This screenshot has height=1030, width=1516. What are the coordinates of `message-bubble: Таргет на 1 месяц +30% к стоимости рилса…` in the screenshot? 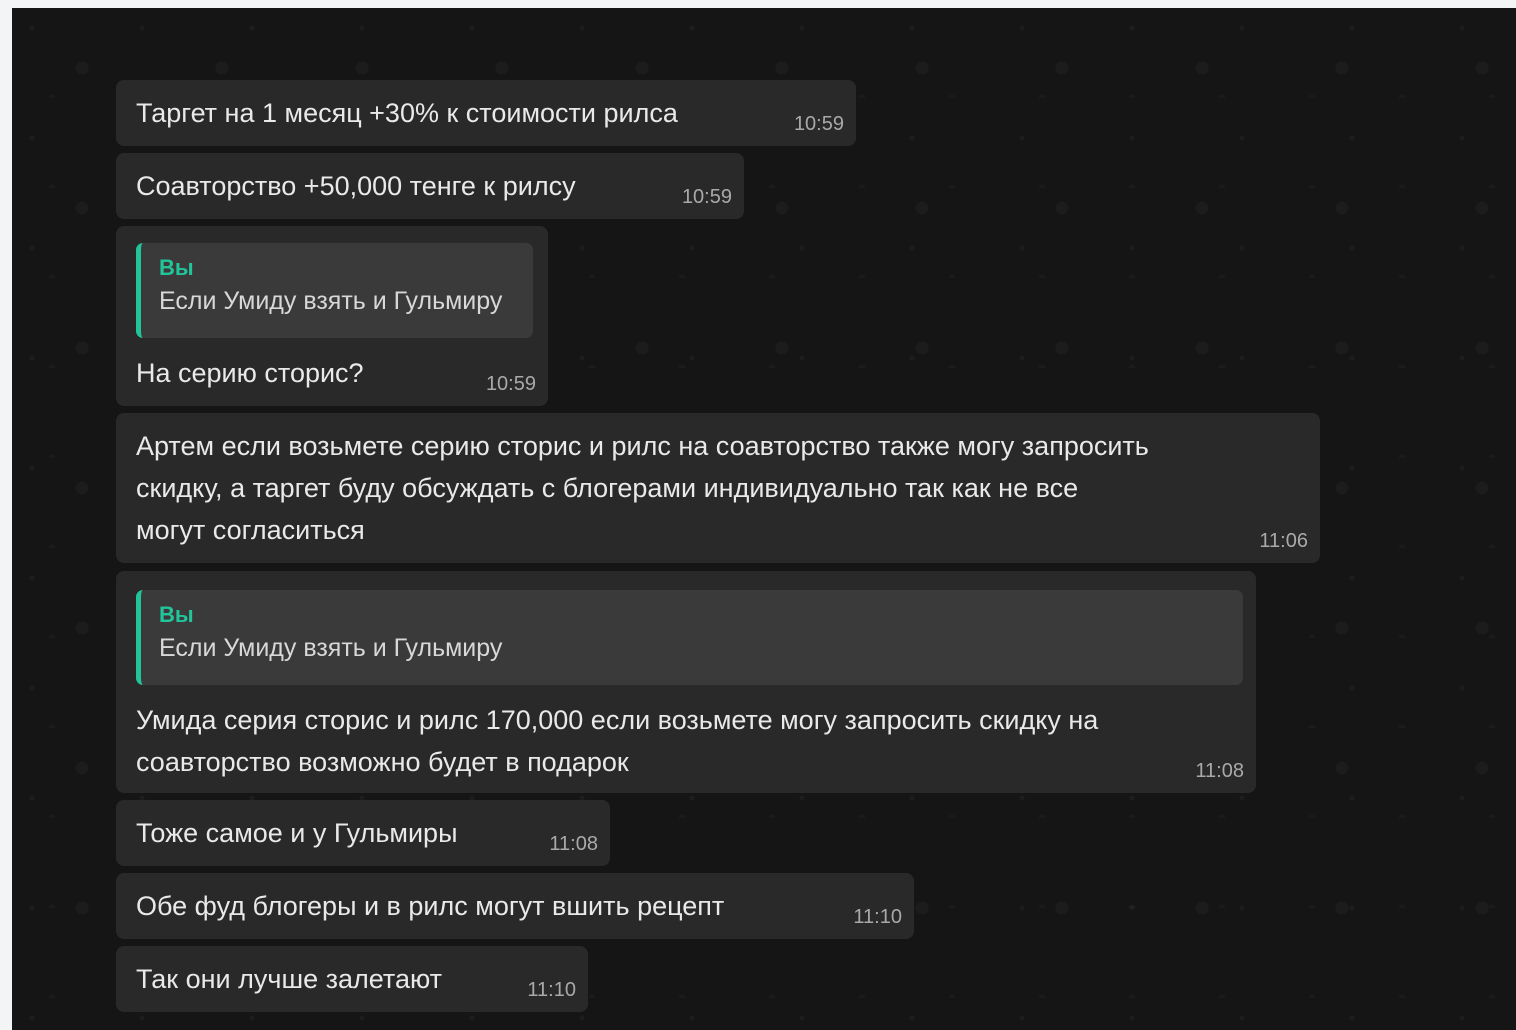 It's located at (486, 113).